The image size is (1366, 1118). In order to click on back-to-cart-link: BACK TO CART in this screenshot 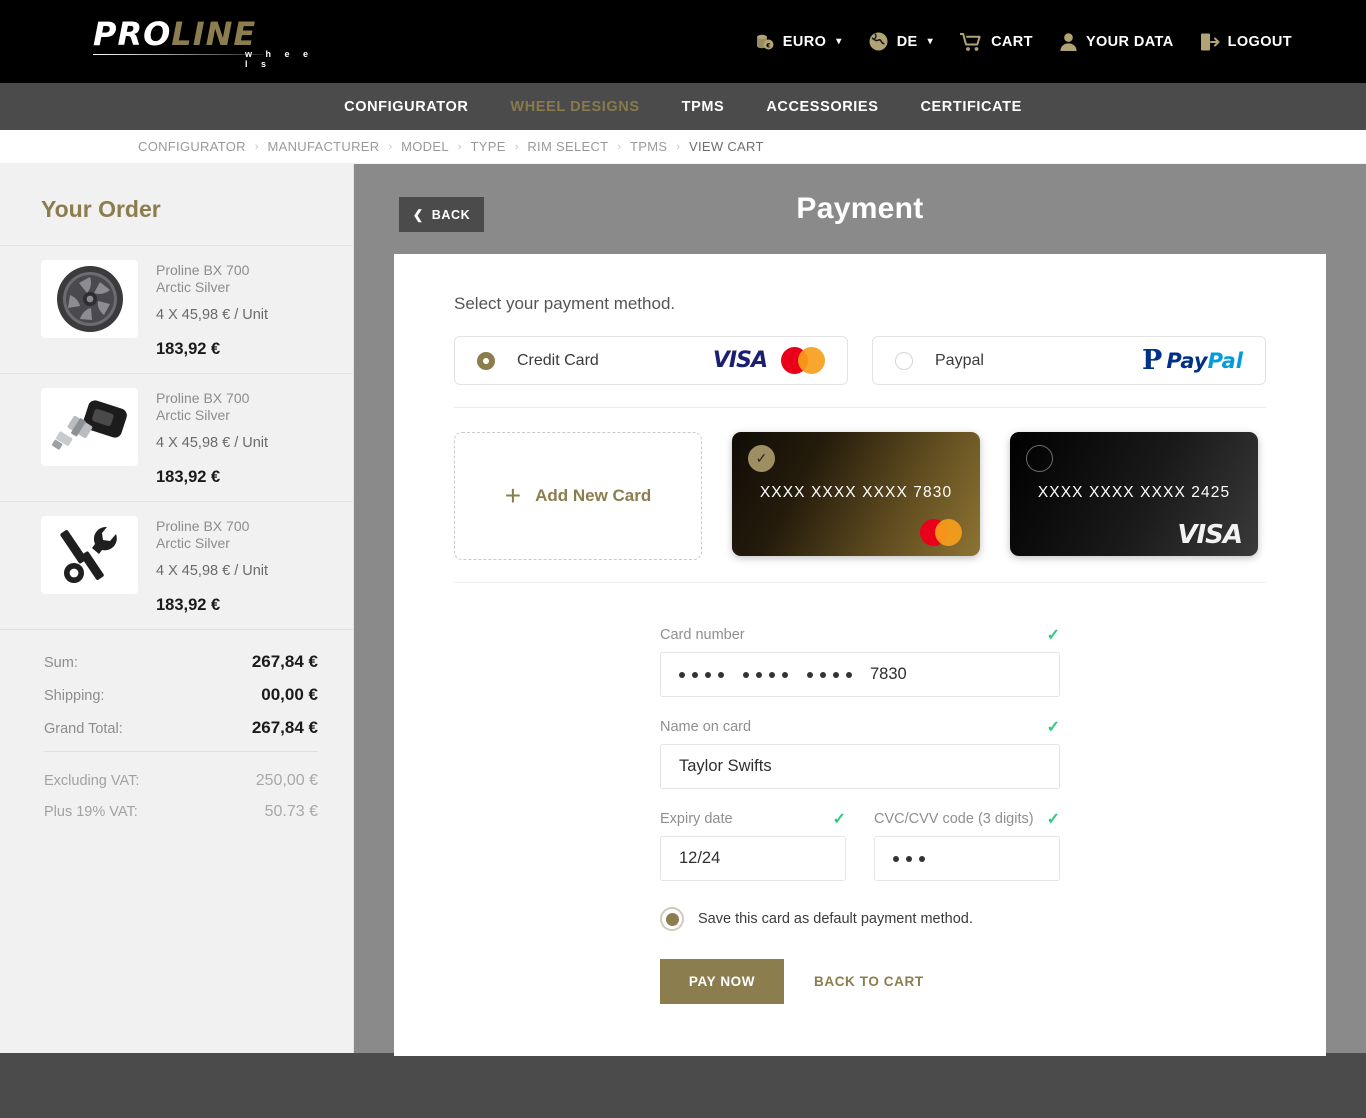, I will do `click(869, 981)`.